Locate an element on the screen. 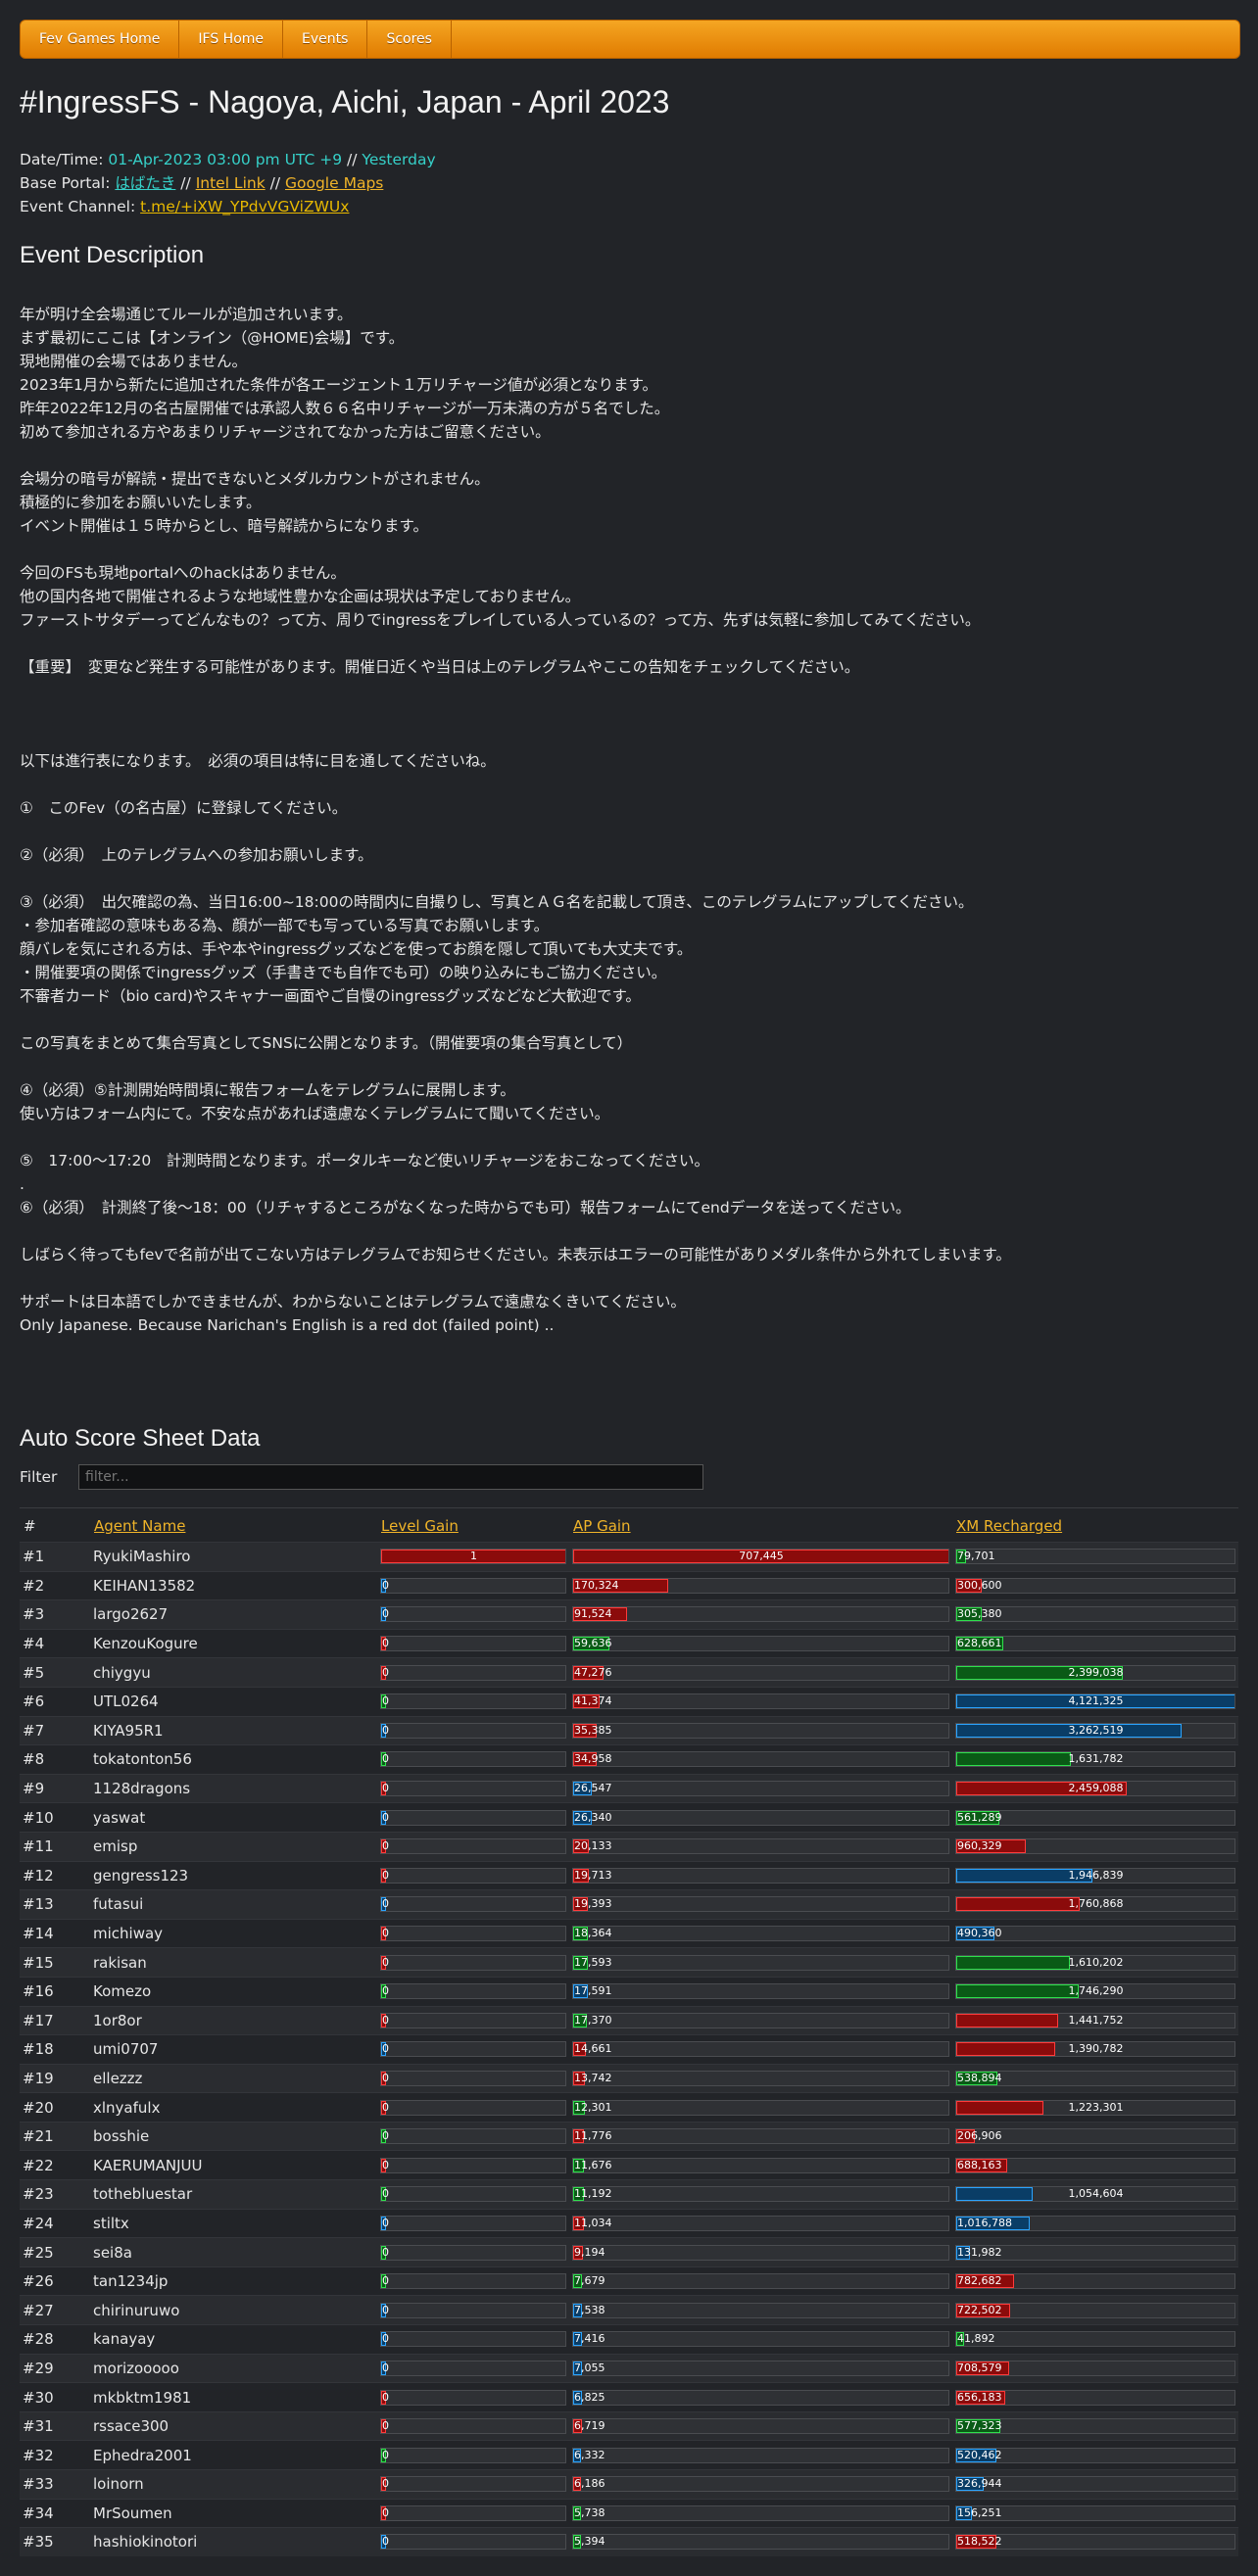  table-row: #22 KAERUMANJUU 0 11,676 688,163 is located at coordinates (629, 2165).